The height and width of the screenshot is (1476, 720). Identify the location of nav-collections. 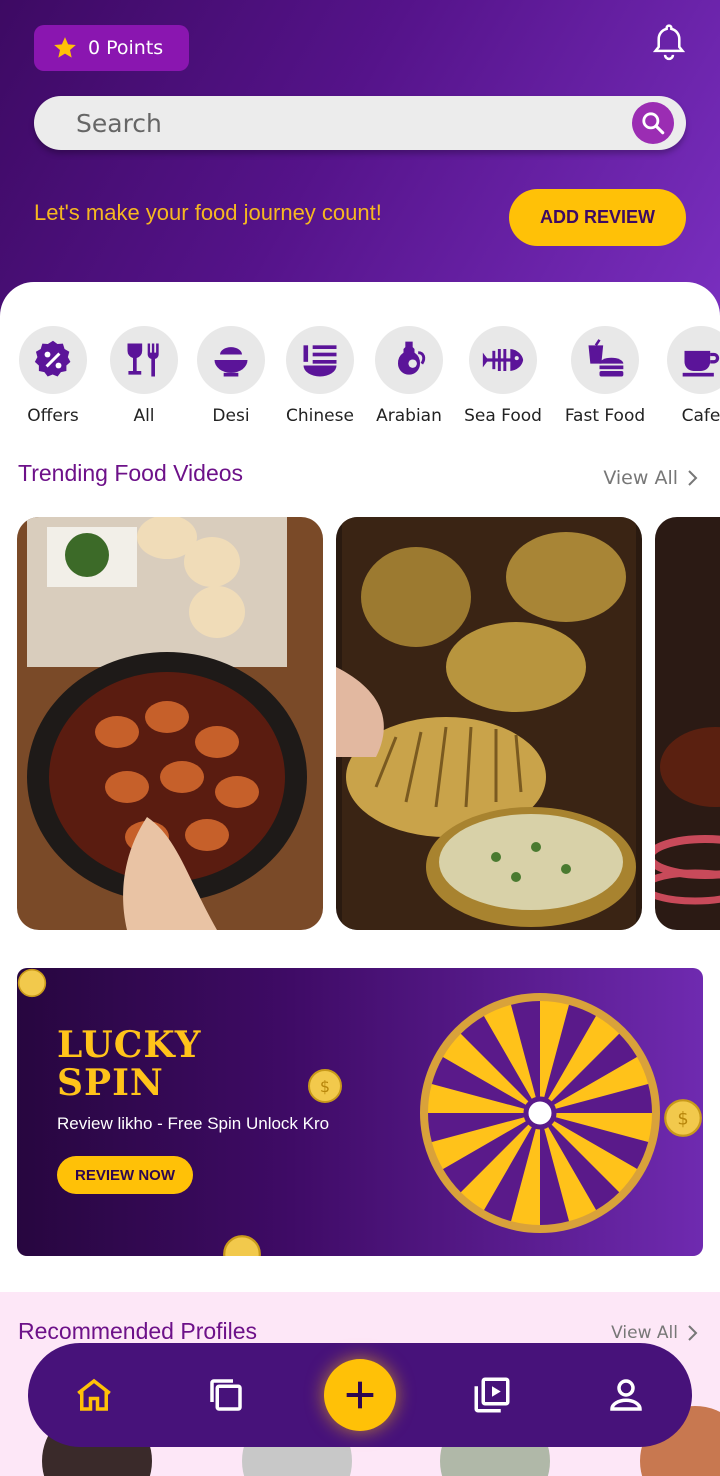
(226, 1395).